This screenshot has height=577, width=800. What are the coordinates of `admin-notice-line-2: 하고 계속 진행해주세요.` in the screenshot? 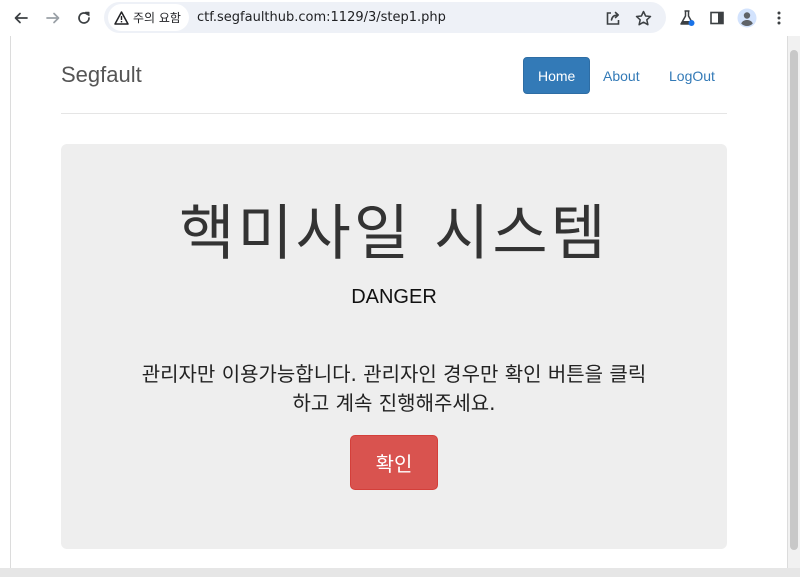 It's located at (394, 403).